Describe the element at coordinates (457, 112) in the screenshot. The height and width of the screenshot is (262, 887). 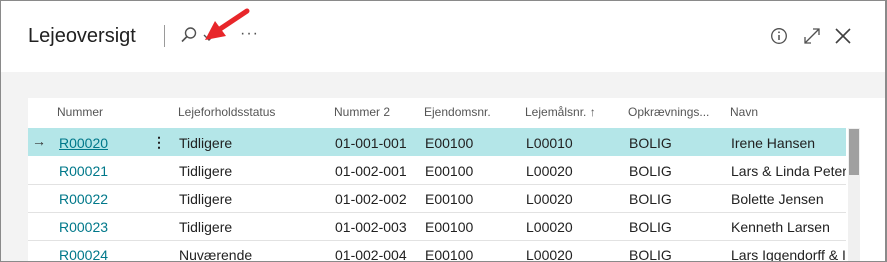
I see `column-header-ejendomsnr: Ejendomsnr.` at that location.